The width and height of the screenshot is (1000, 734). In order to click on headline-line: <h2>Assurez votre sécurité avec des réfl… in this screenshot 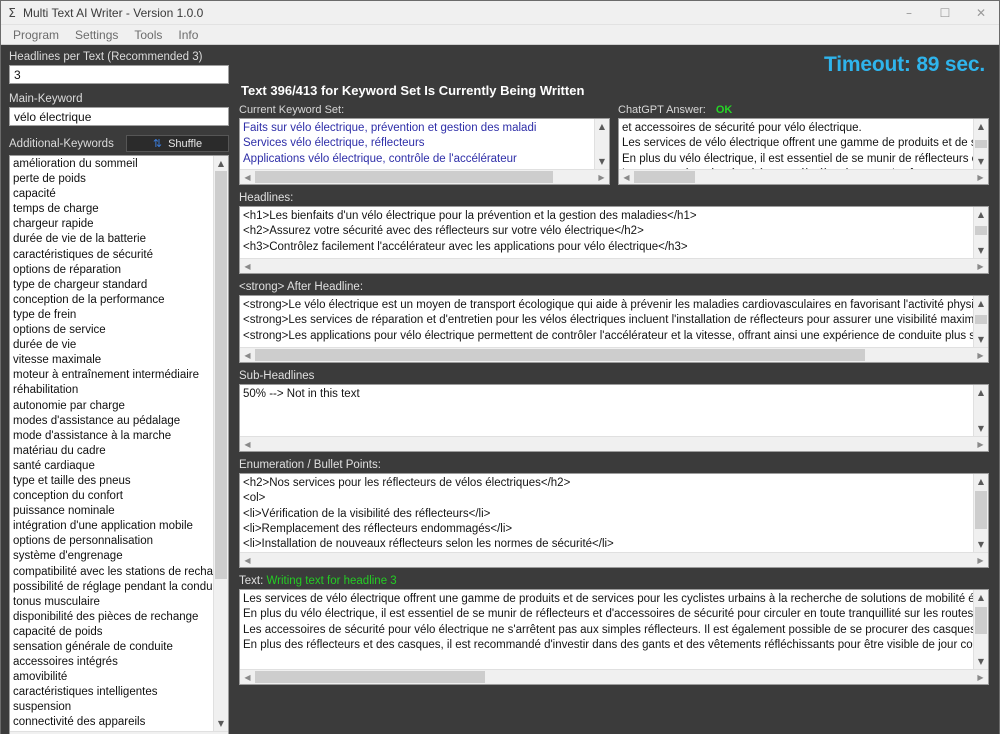, I will do `click(608, 231)`.